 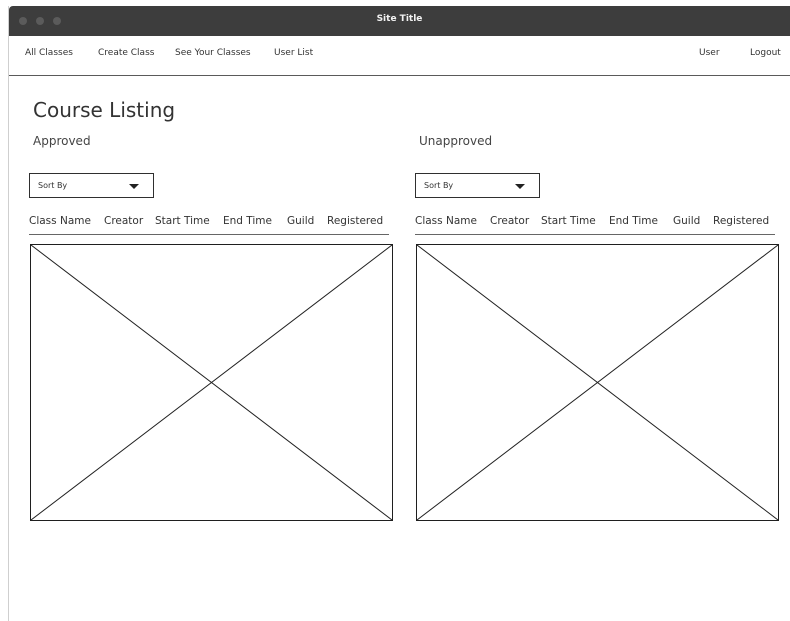 What do you see at coordinates (439, 185) in the screenshot?
I see `unapproved-sort-label: Sort By` at bounding box center [439, 185].